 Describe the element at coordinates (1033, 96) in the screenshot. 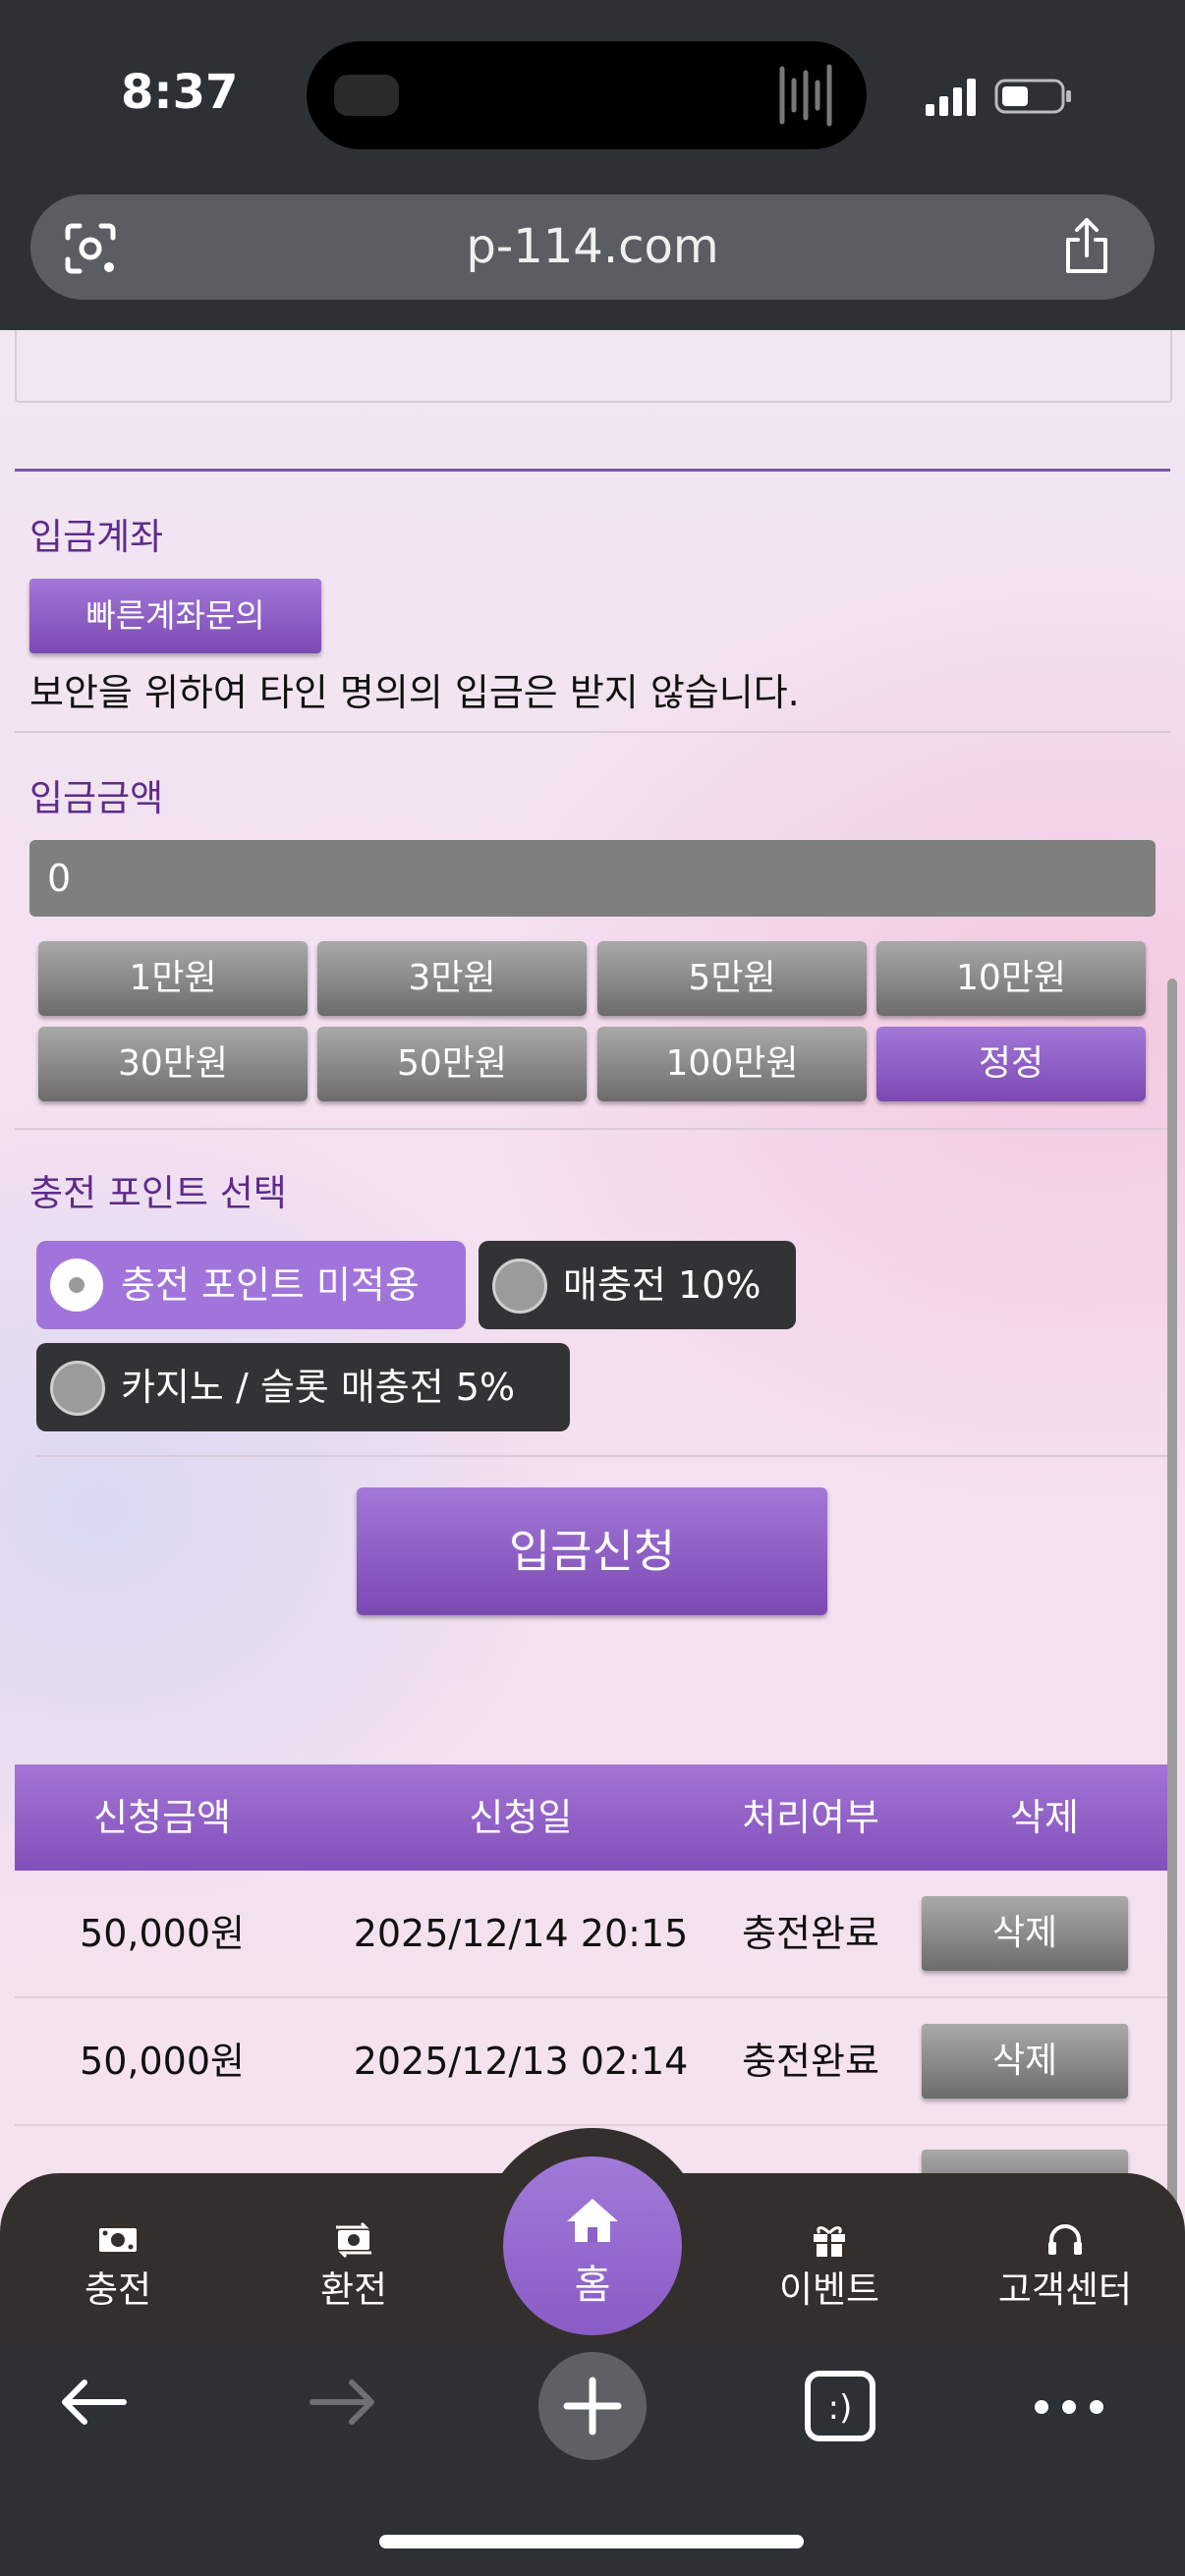

I see `battery-icon` at that location.